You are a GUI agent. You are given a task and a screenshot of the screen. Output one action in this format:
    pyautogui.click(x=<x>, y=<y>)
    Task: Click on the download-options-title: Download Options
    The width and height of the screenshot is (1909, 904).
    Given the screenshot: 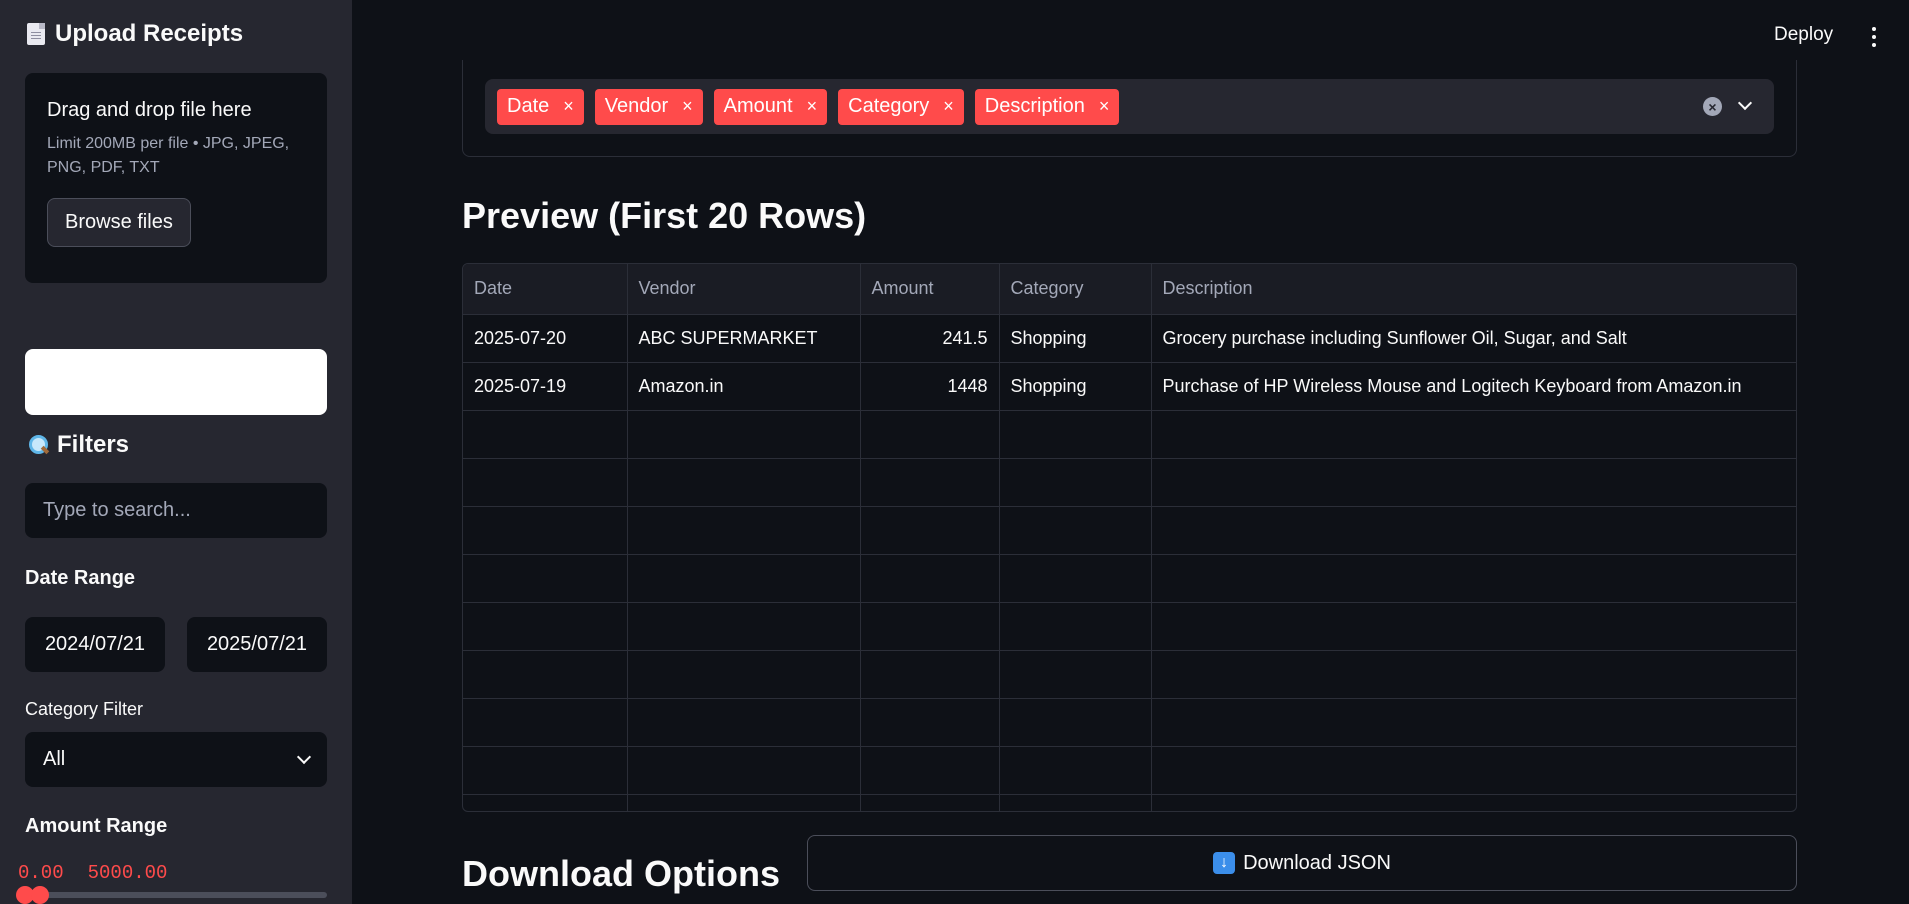 What is the action you would take?
    pyautogui.click(x=621, y=873)
    